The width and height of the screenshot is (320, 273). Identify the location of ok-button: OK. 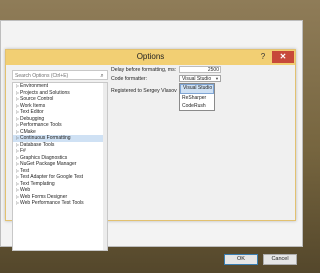
(241, 259).